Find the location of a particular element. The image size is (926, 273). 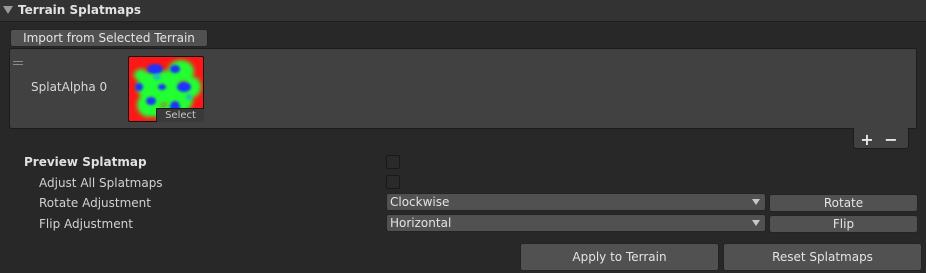

flip-adjustment-dropdown: Horizontal is located at coordinates (576, 223).